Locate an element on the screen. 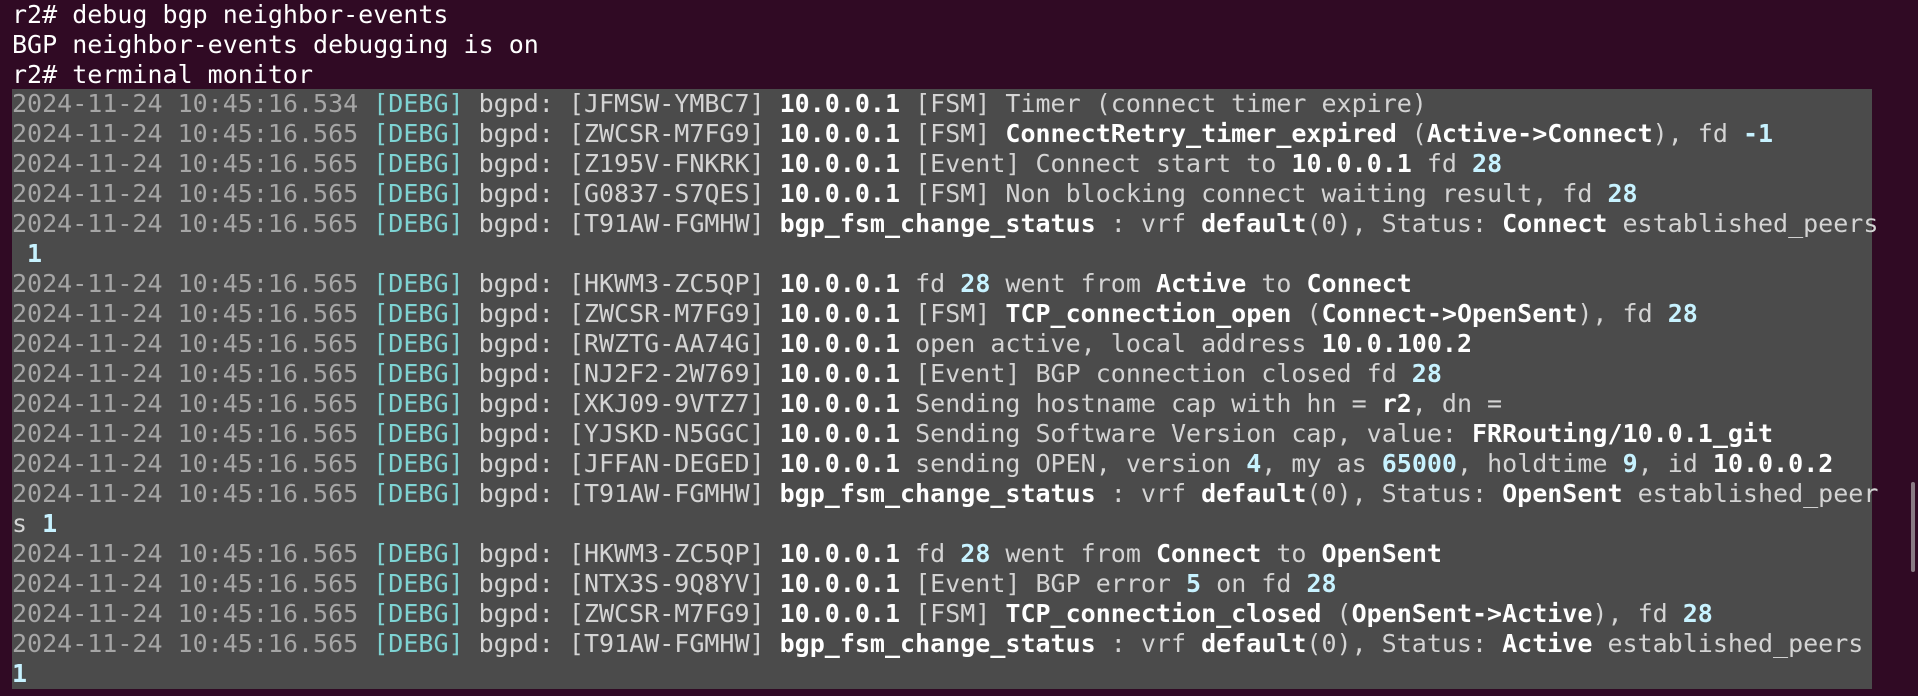 This screenshot has height=696, width=1918. log-segment: bgpd: [XKJ09-9VTZ7] is located at coordinates (621, 403).